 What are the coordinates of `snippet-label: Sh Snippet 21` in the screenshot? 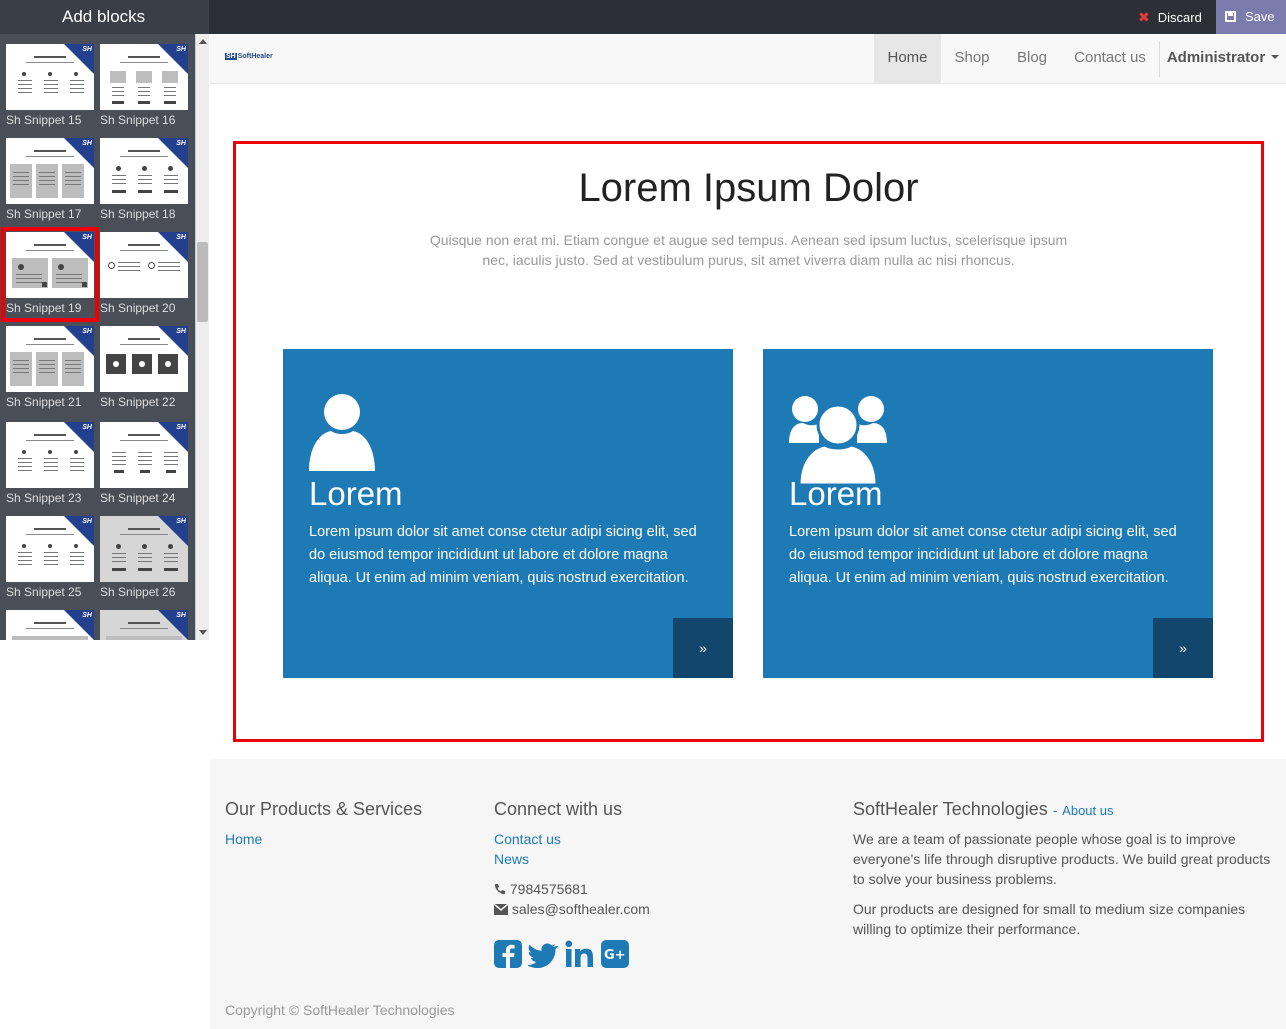 It's located at (44, 402).